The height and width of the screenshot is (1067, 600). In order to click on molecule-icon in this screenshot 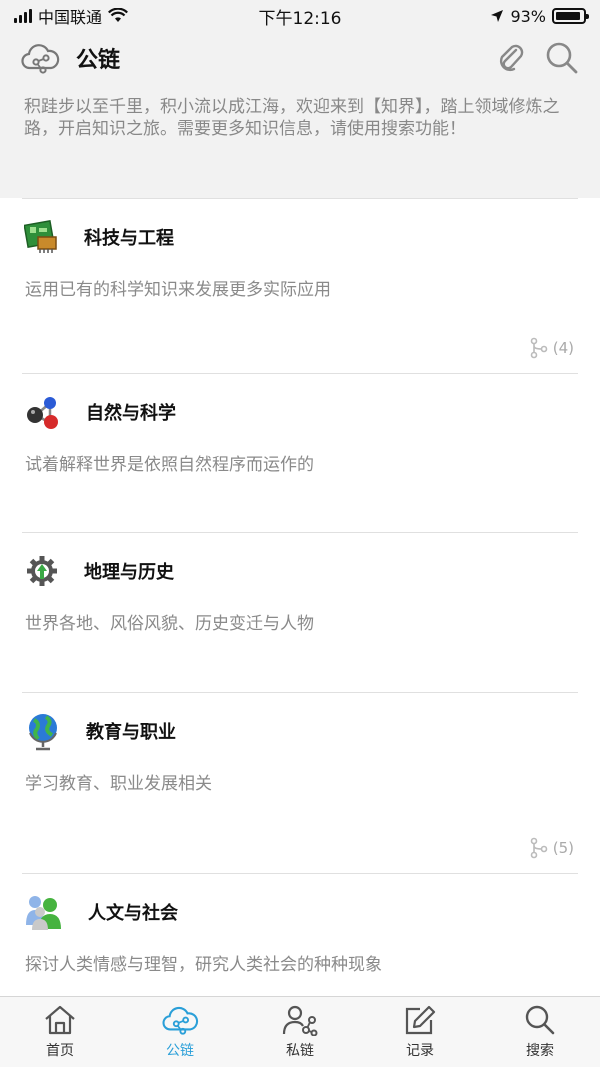, I will do `click(42, 413)`.